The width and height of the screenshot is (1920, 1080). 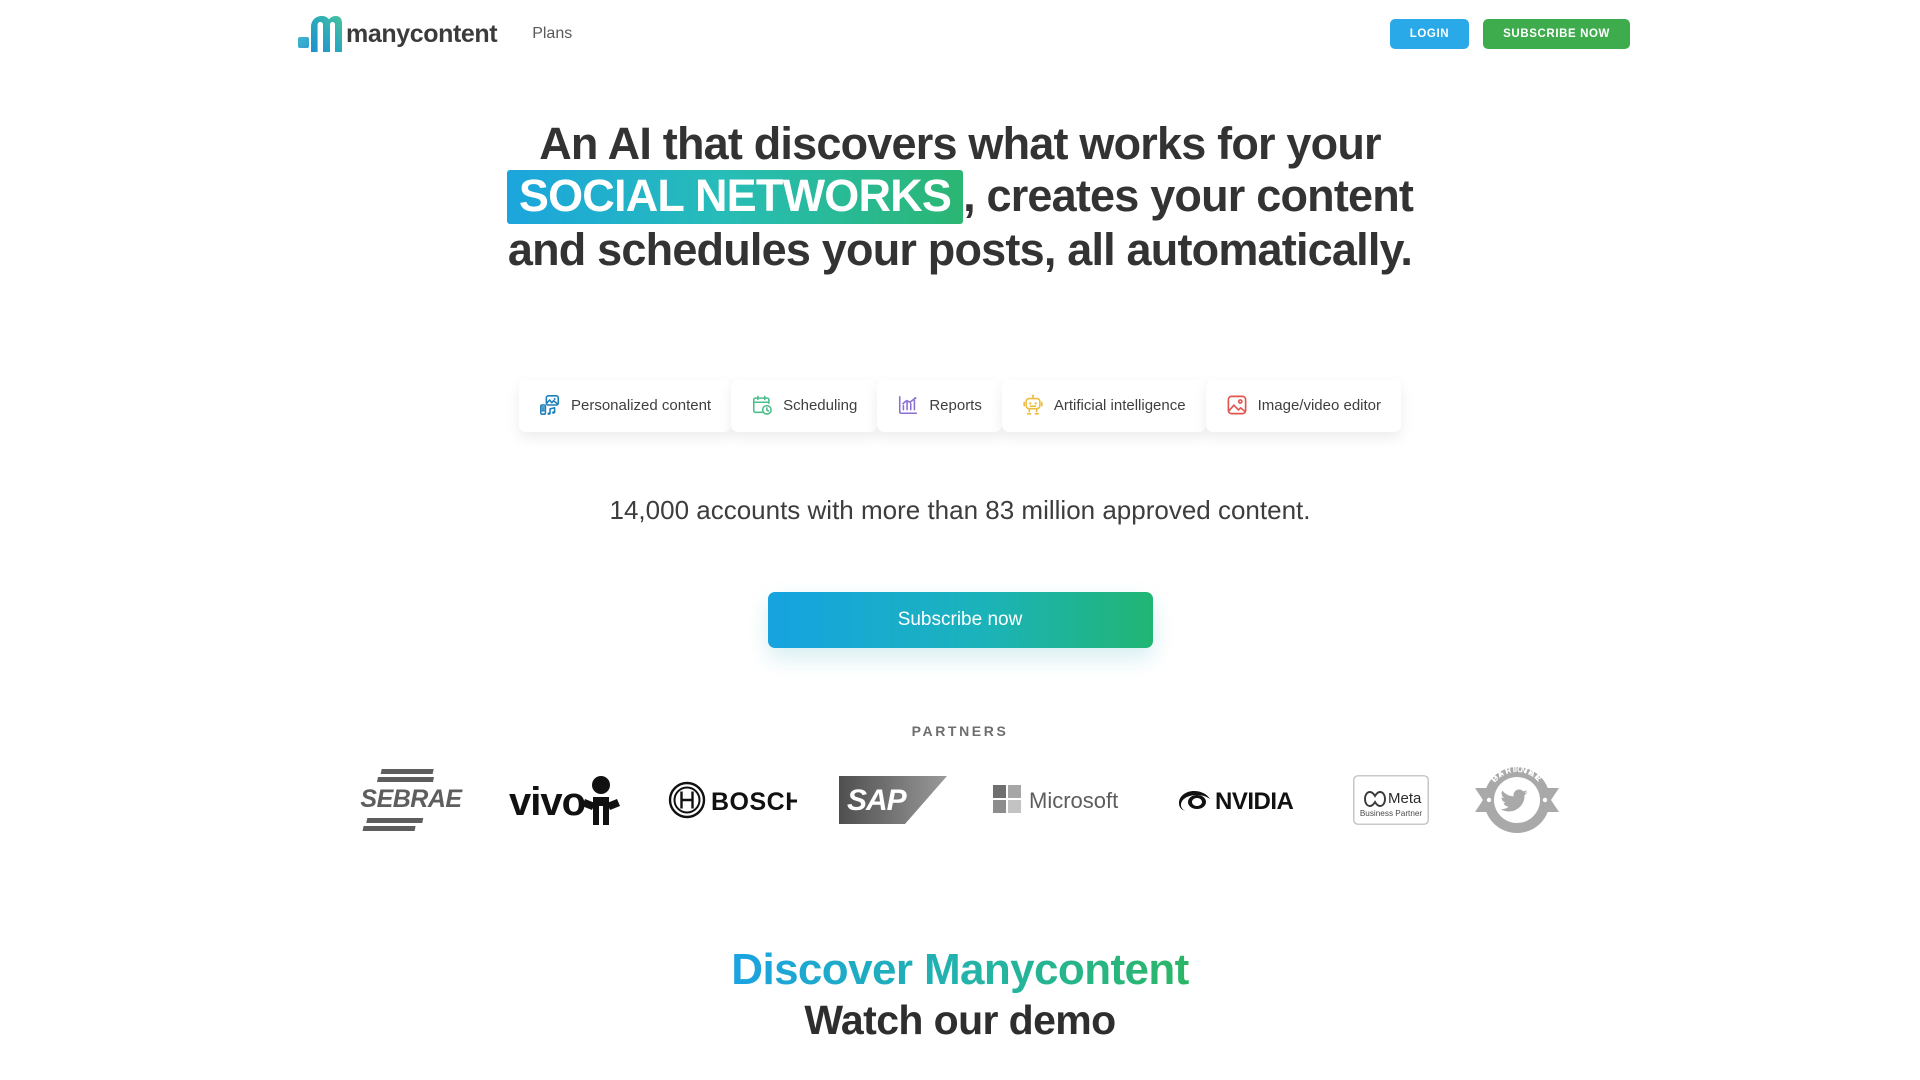 I want to click on svg-text: SEBRAE, so click(x=411, y=799).